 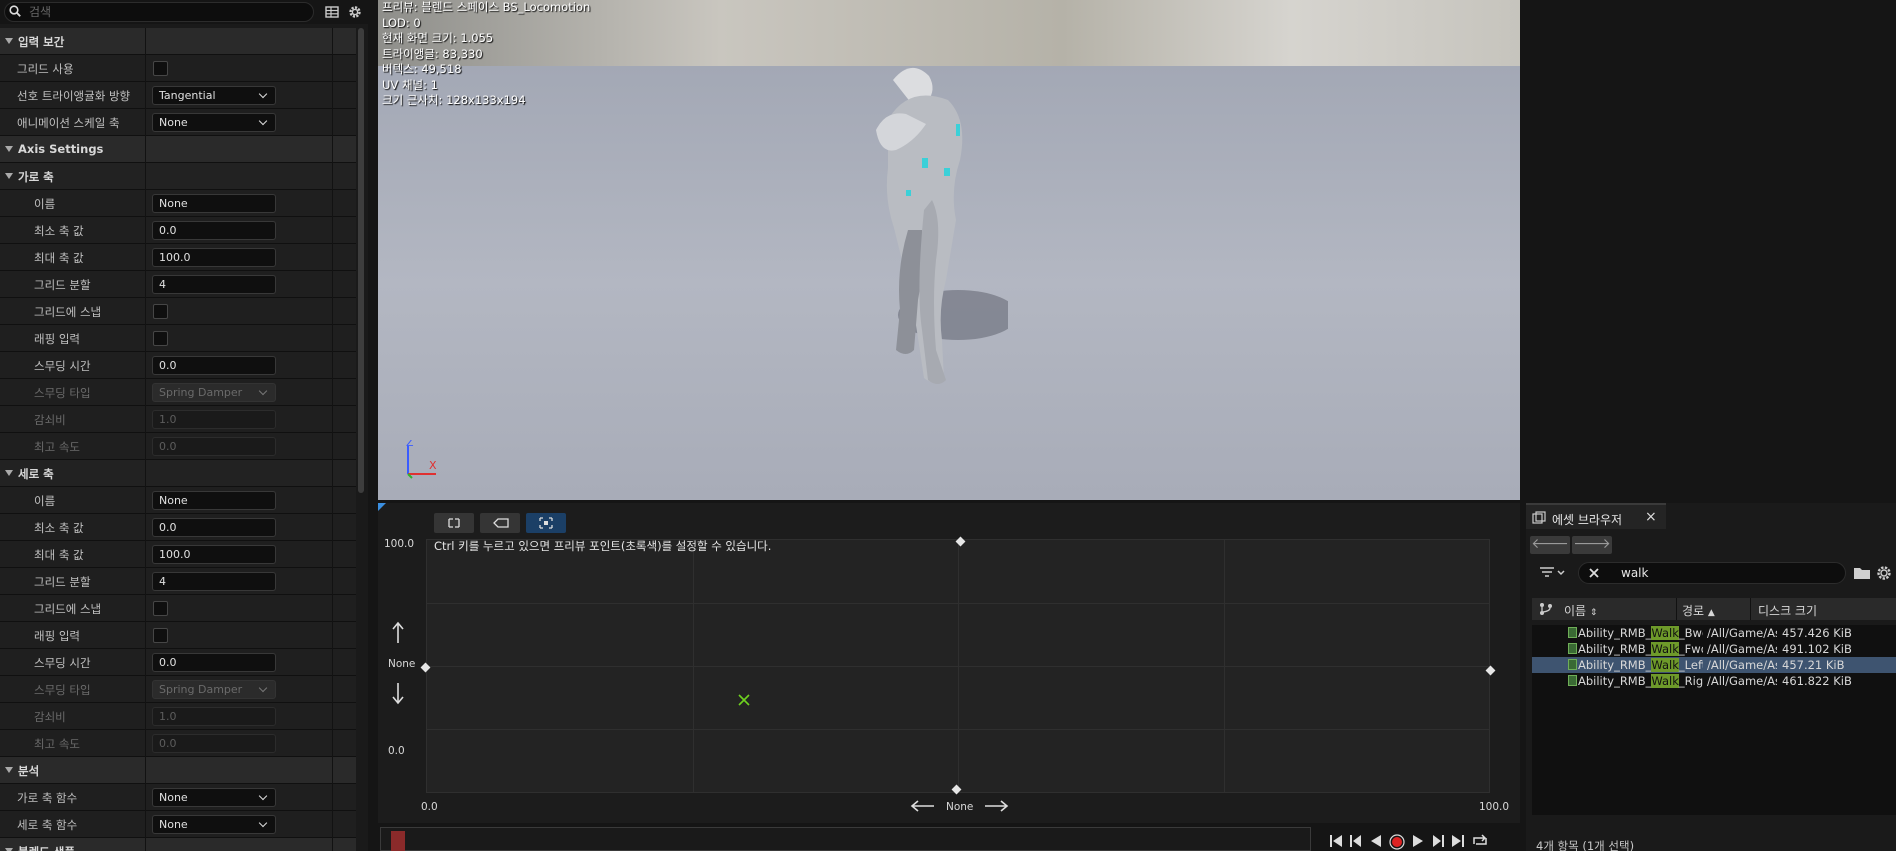 What do you see at coordinates (62, 366) in the screenshot?
I see `property-label: 스무딩 시간` at bounding box center [62, 366].